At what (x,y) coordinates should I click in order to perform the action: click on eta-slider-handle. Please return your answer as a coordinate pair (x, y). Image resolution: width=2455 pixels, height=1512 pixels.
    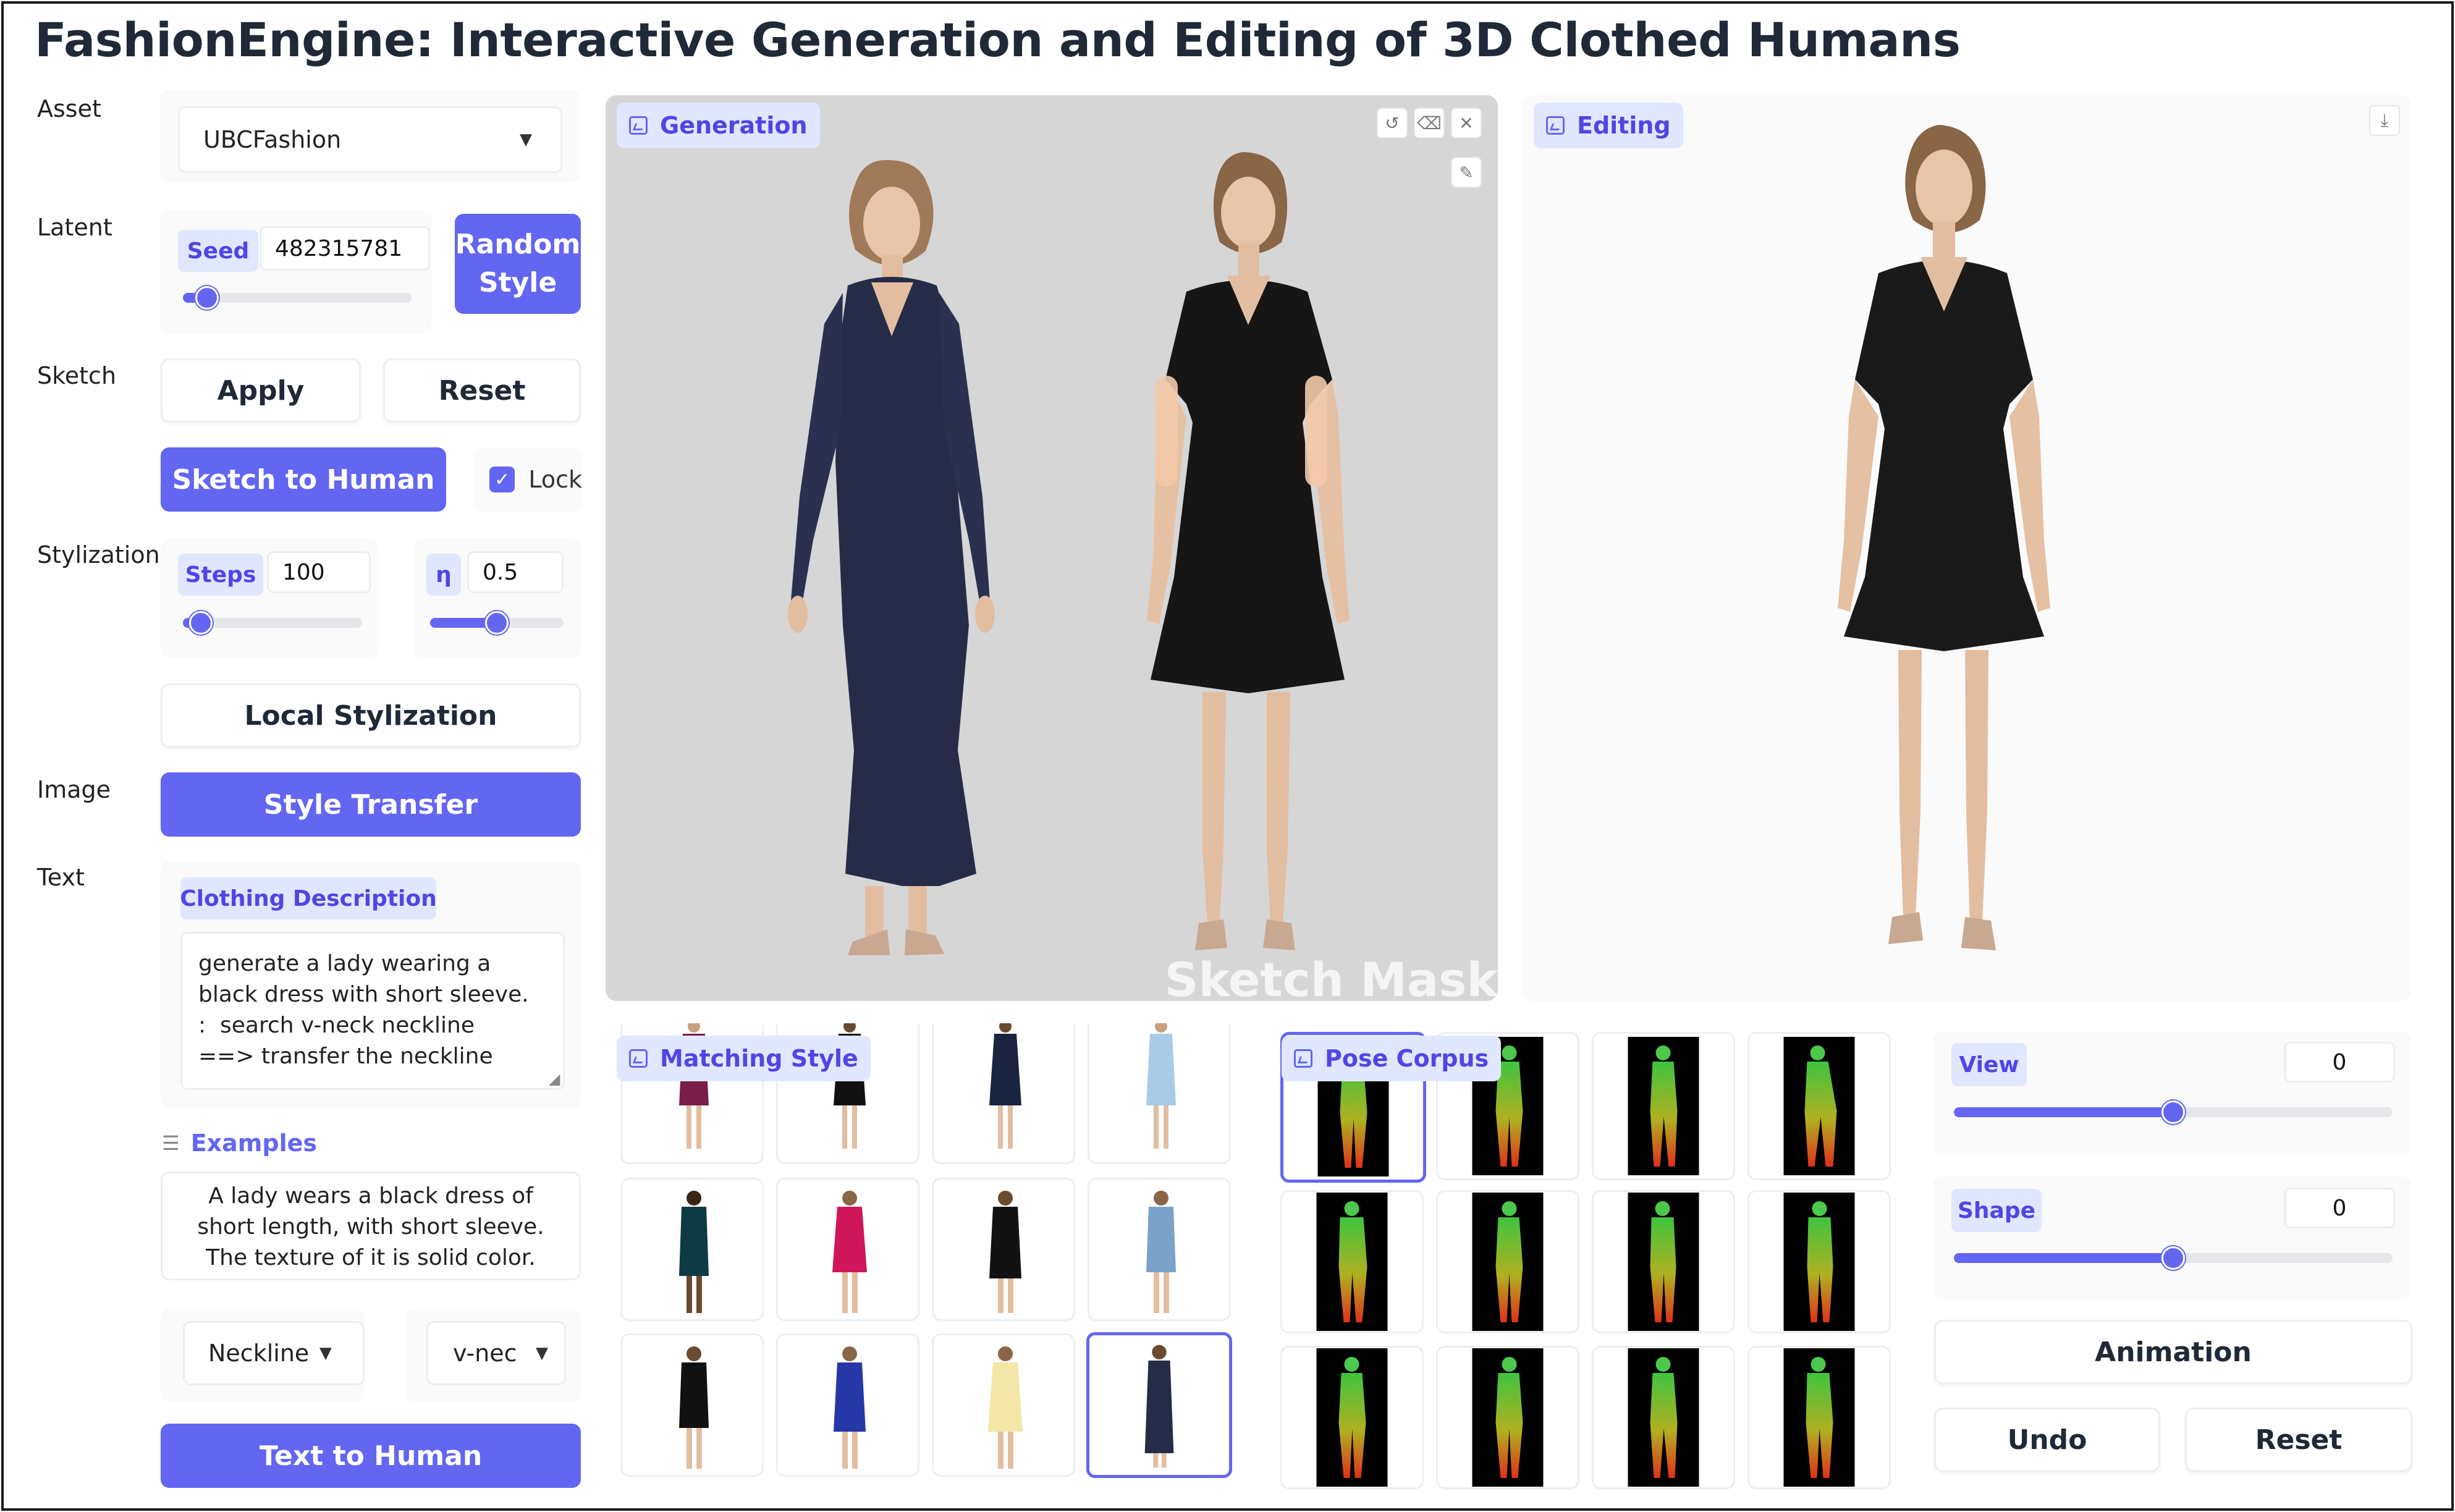
    Looking at the image, I should click on (497, 623).